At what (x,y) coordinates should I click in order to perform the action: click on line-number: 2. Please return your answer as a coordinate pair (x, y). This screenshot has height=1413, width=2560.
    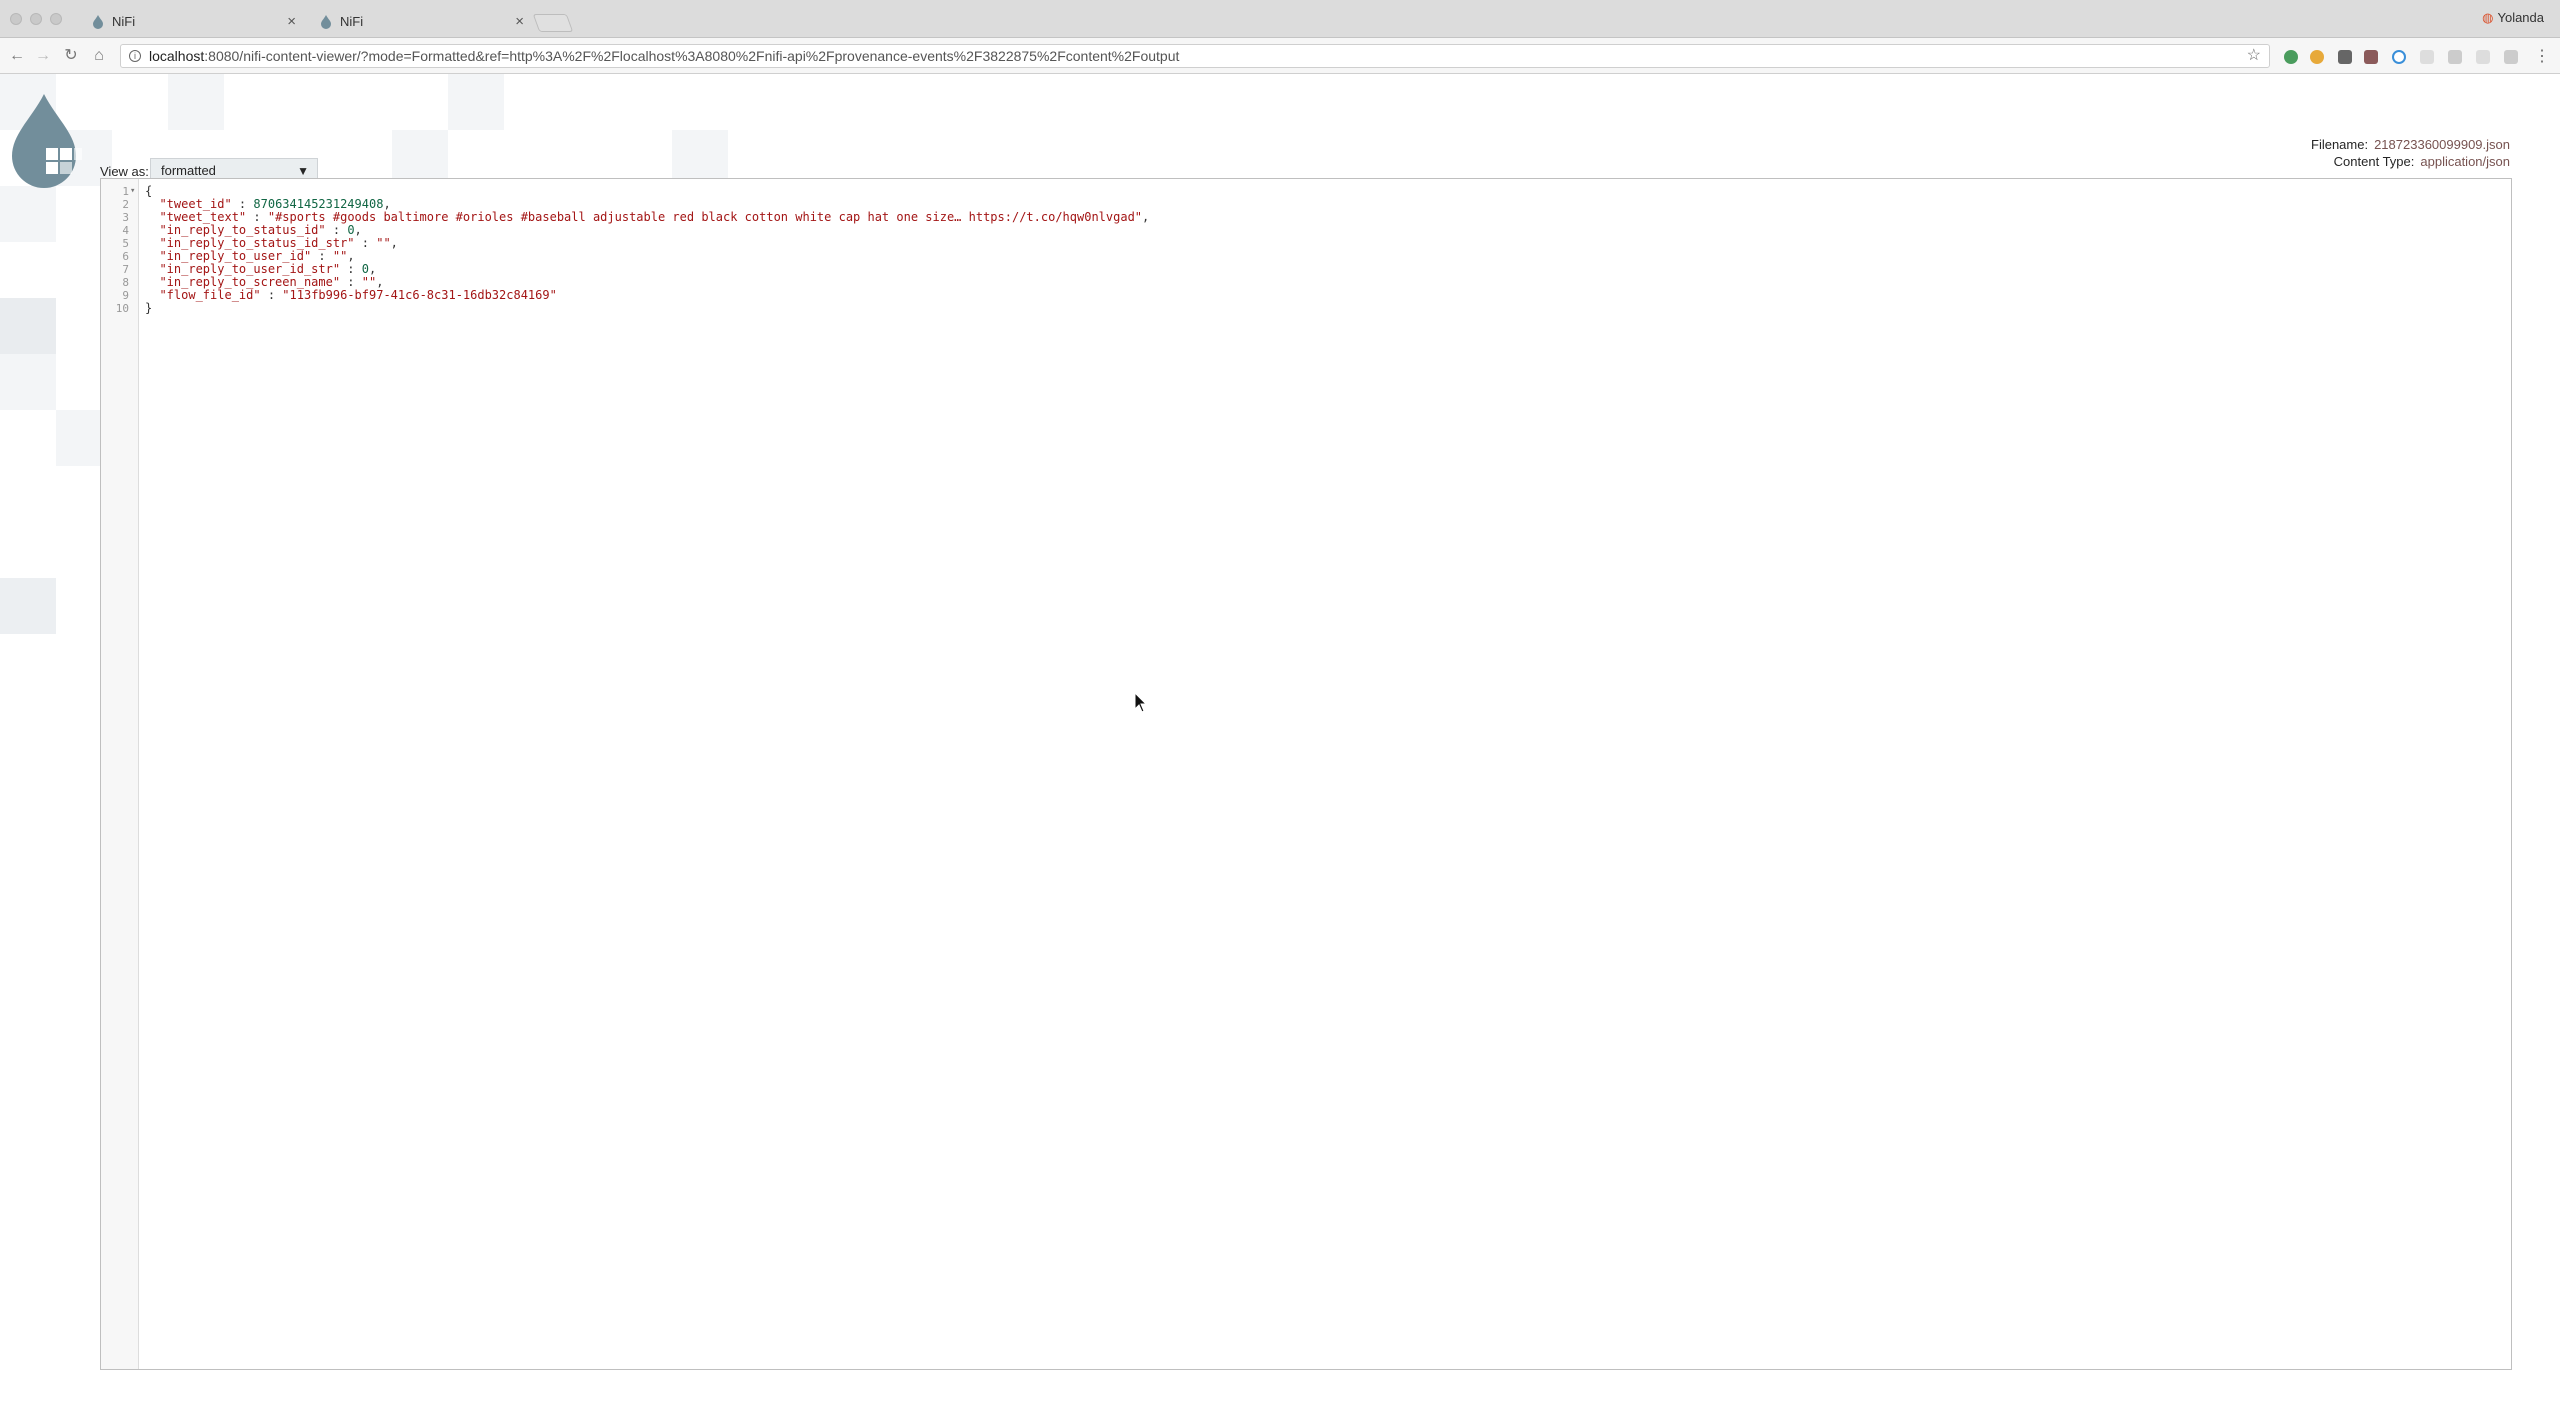
    Looking at the image, I should click on (125, 204).